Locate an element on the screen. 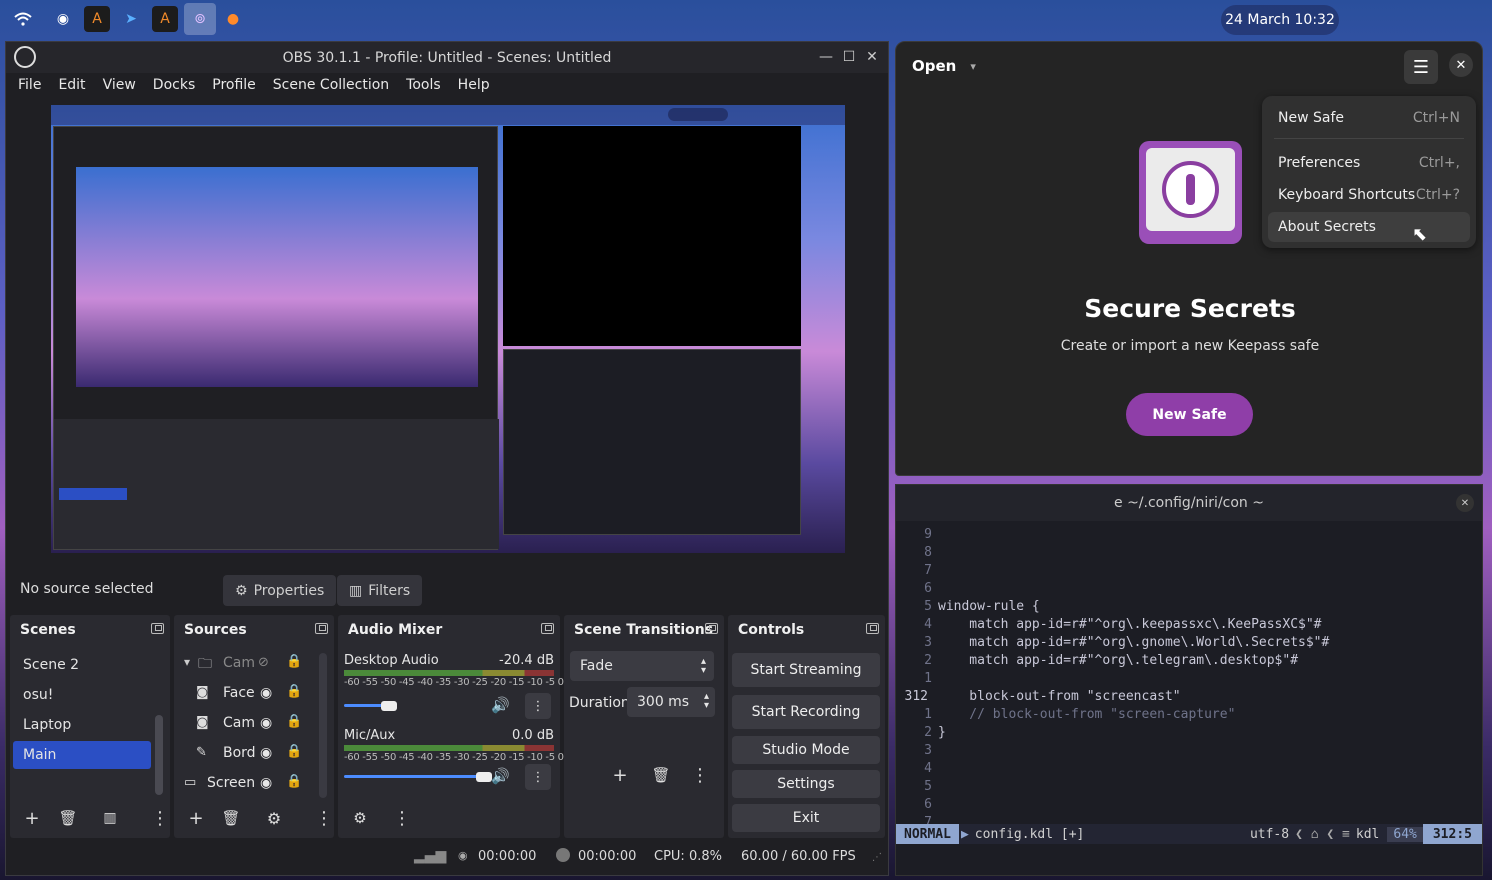 The height and width of the screenshot is (880, 1492). menu-profile: Profile is located at coordinates (234, 85).